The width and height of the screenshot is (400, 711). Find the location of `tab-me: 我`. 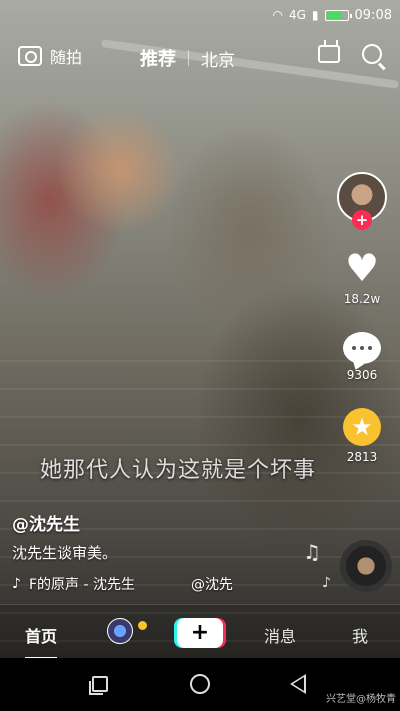

tab-me: 我 is located at coordinates (360, 635).